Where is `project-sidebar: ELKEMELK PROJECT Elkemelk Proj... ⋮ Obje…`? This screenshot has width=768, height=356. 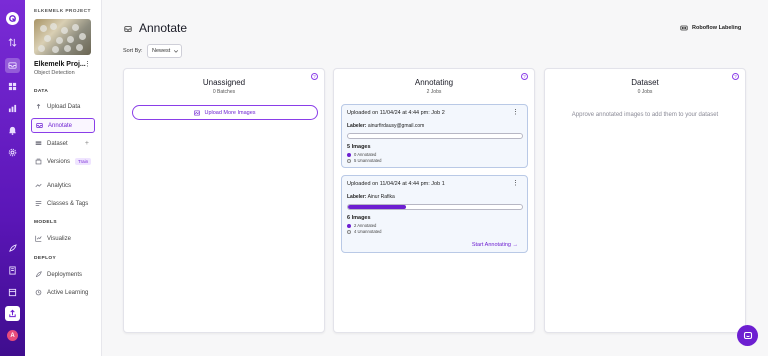 project-sidebar: ELKEMELK PROJECT Elkemelk Proj... ⋮ Obje… is located at coordinates (63, 178).